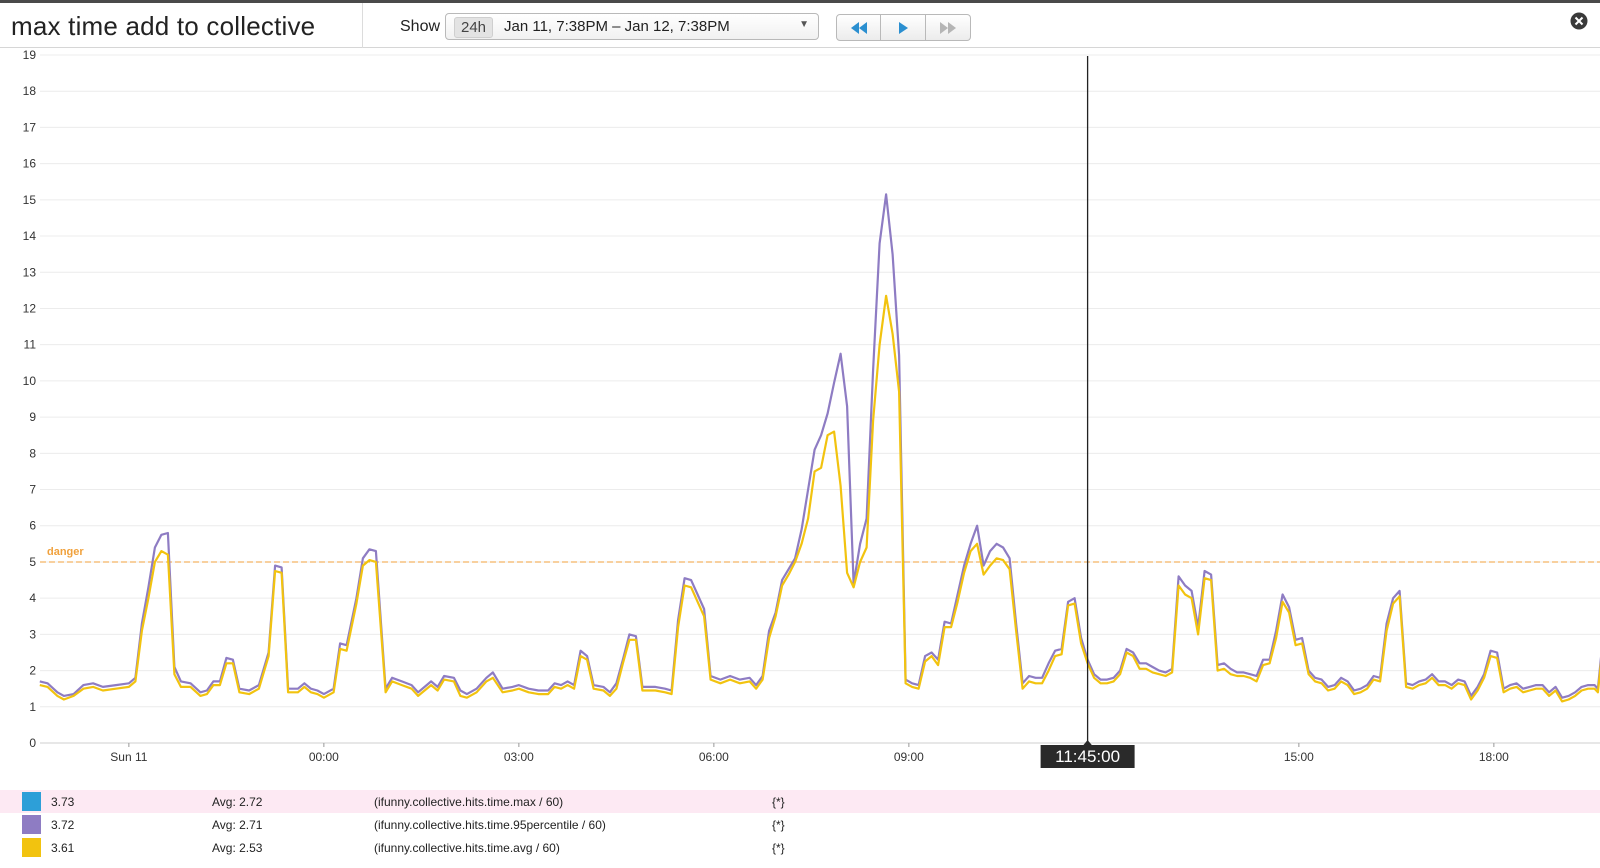  What do you see at coordinates (30, 164) in the screenshot?
I see `y-tick-label: 16` at bounding box center [30, 164].